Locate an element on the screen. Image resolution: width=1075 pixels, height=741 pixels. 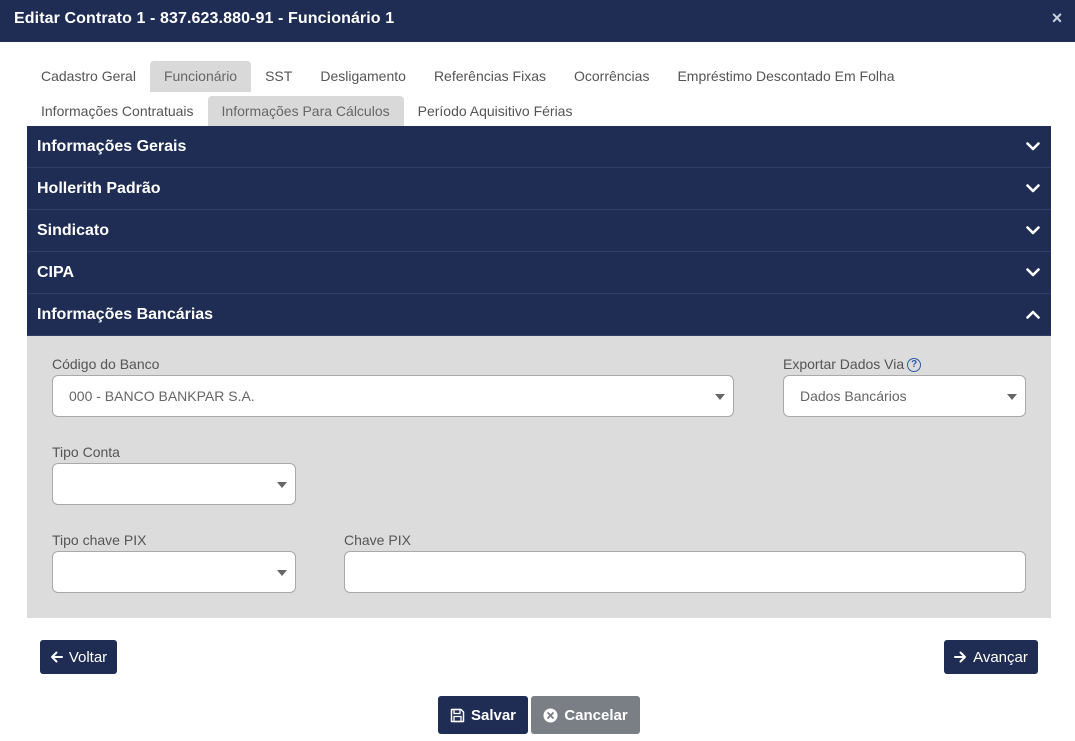
tab-emprestimo: Empréstimo Descontado Em Folha is located at coordinates (785, 76).